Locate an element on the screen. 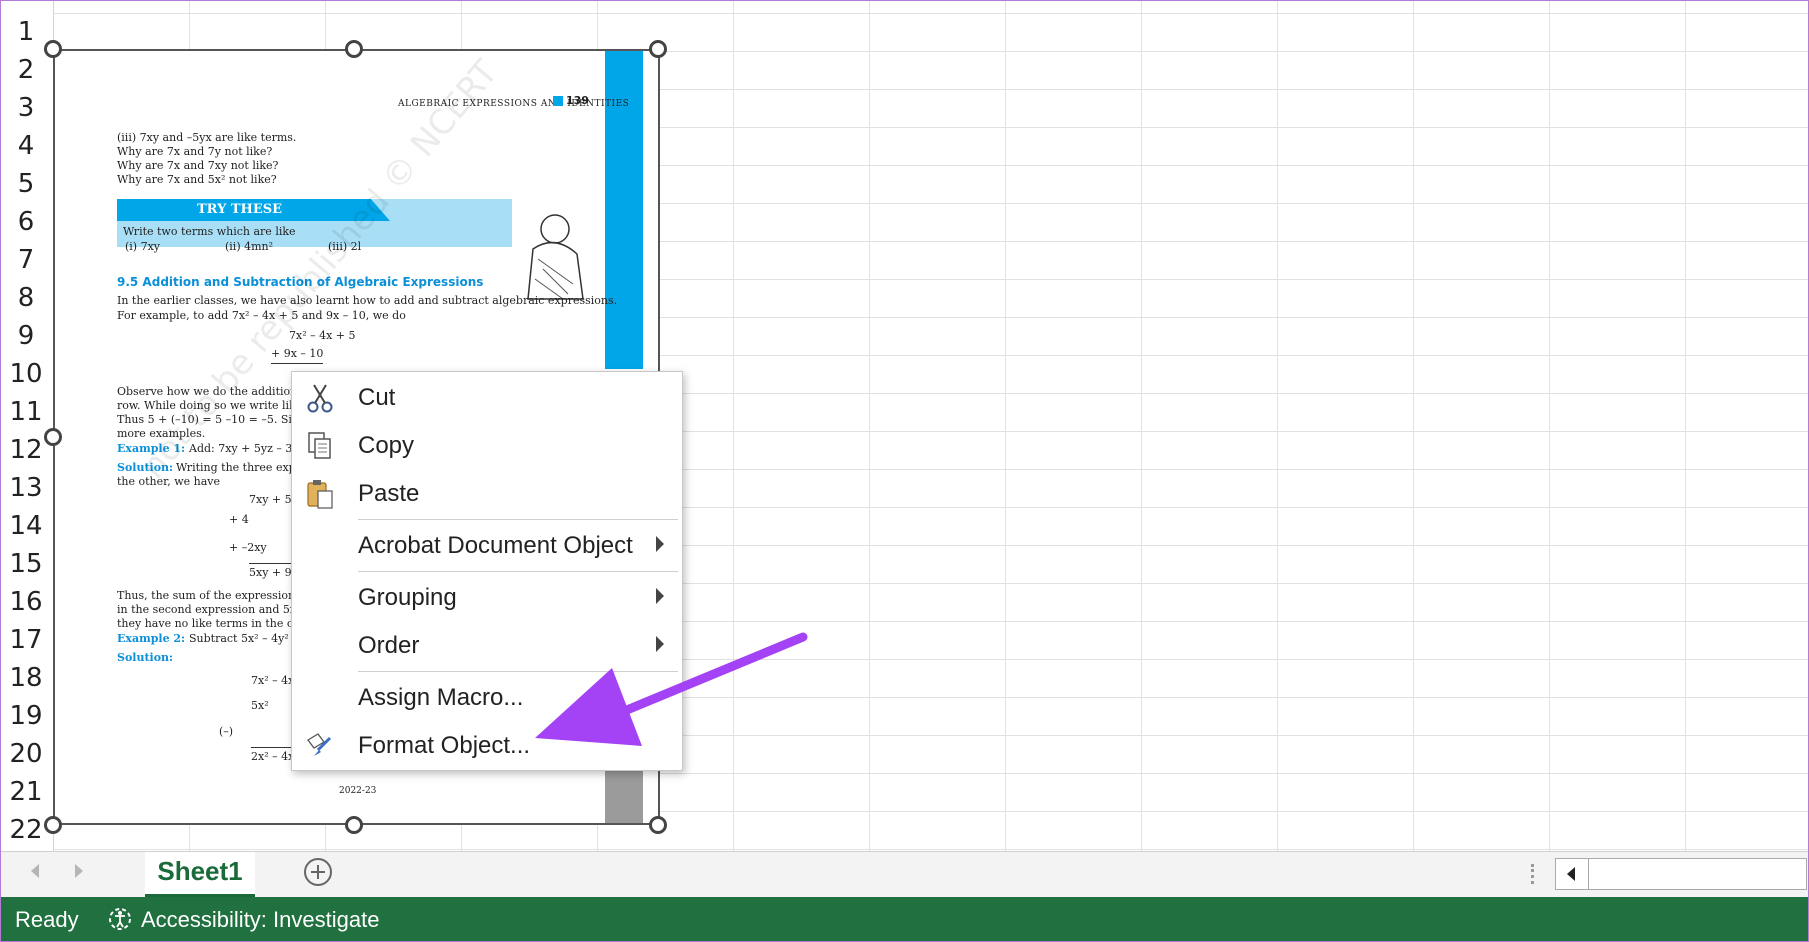 This screenshot has height=942, width=1809. row-headers: 1 2 3 4 5 6 7 8 9 10 11 12 13 14 15 16 17 18 19 20 21 22 is located at coordinates (27, 426).